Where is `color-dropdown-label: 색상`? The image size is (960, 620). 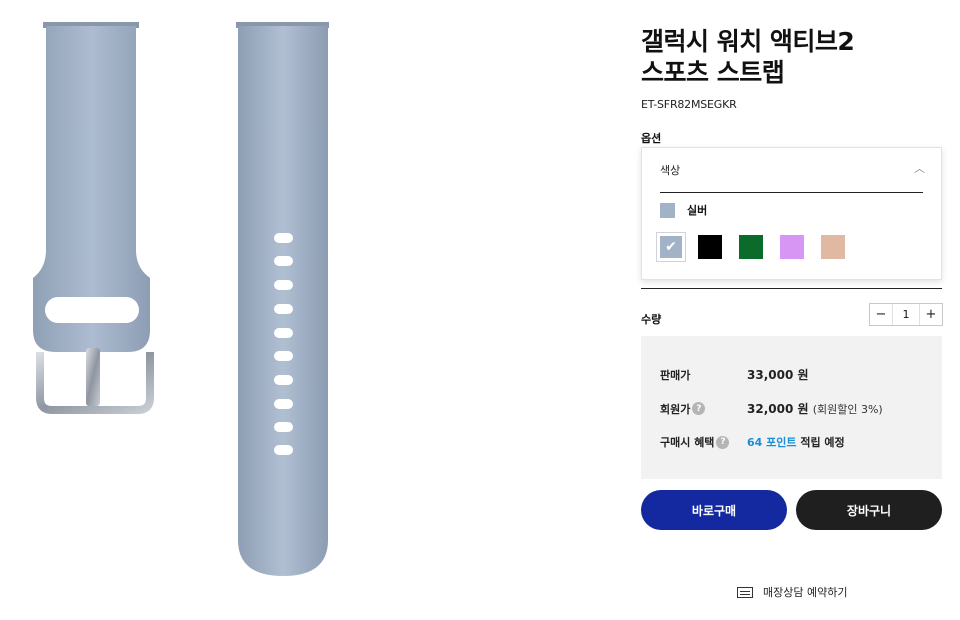 color-dropdown-label: 색상 is located at coordinates (670, 170).